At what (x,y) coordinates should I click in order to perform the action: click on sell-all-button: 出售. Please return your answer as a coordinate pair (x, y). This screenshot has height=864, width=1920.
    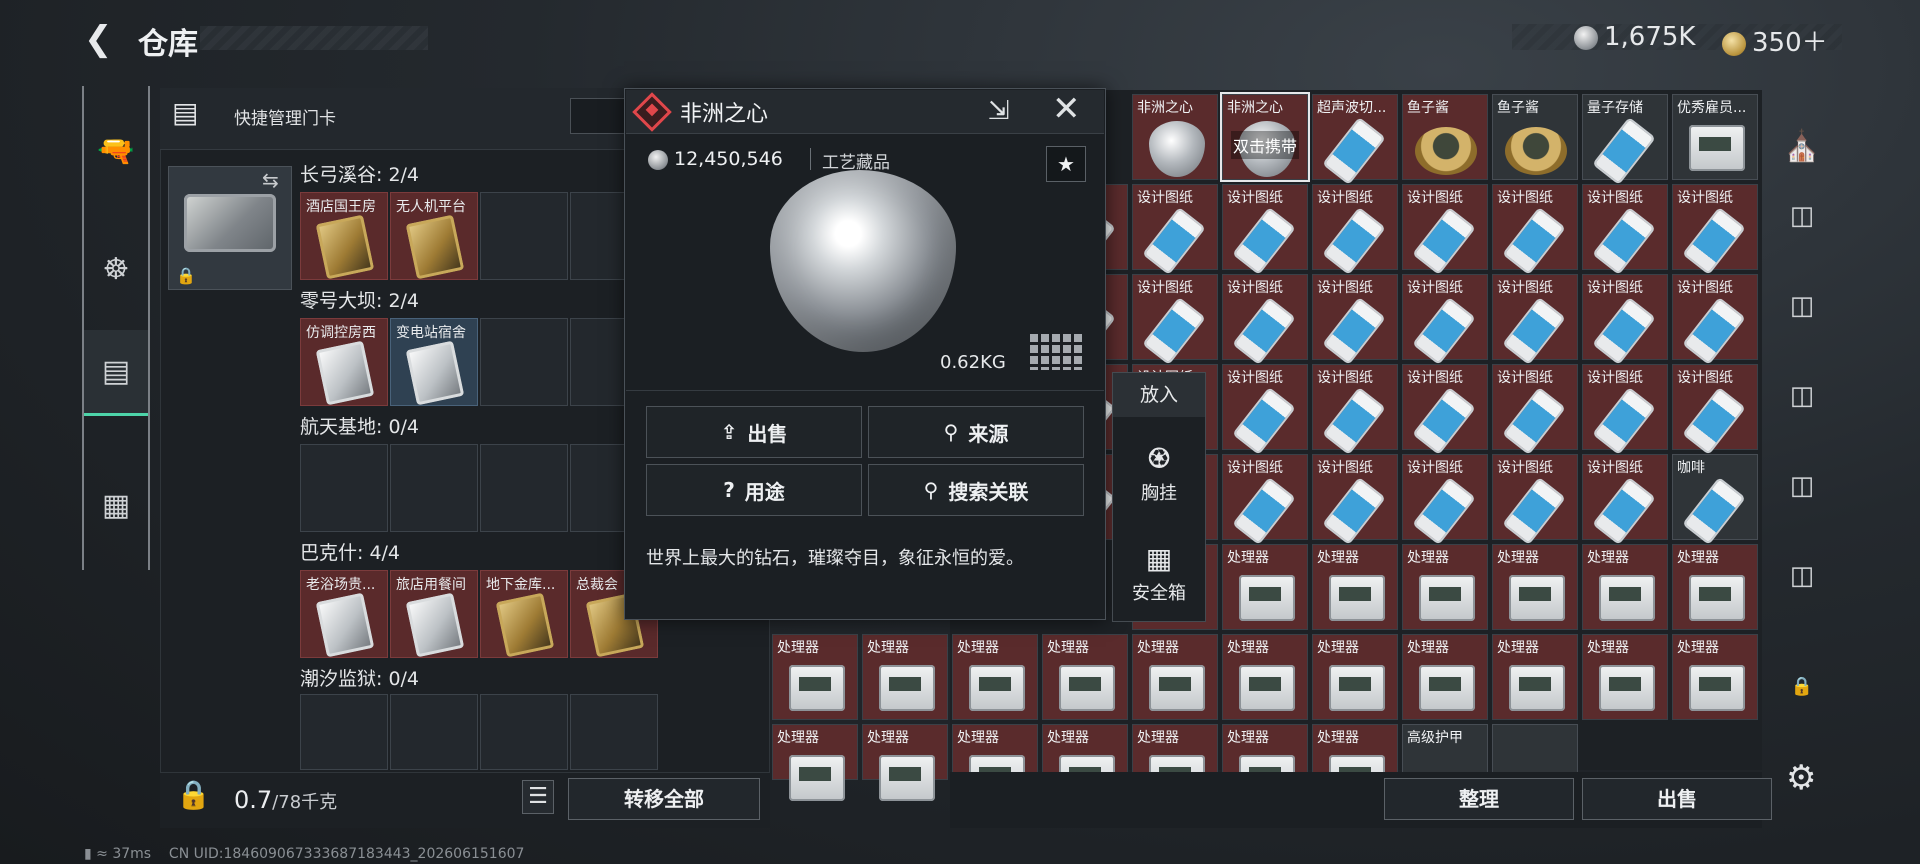
    Looking at the image, I should click on (1677, 799).